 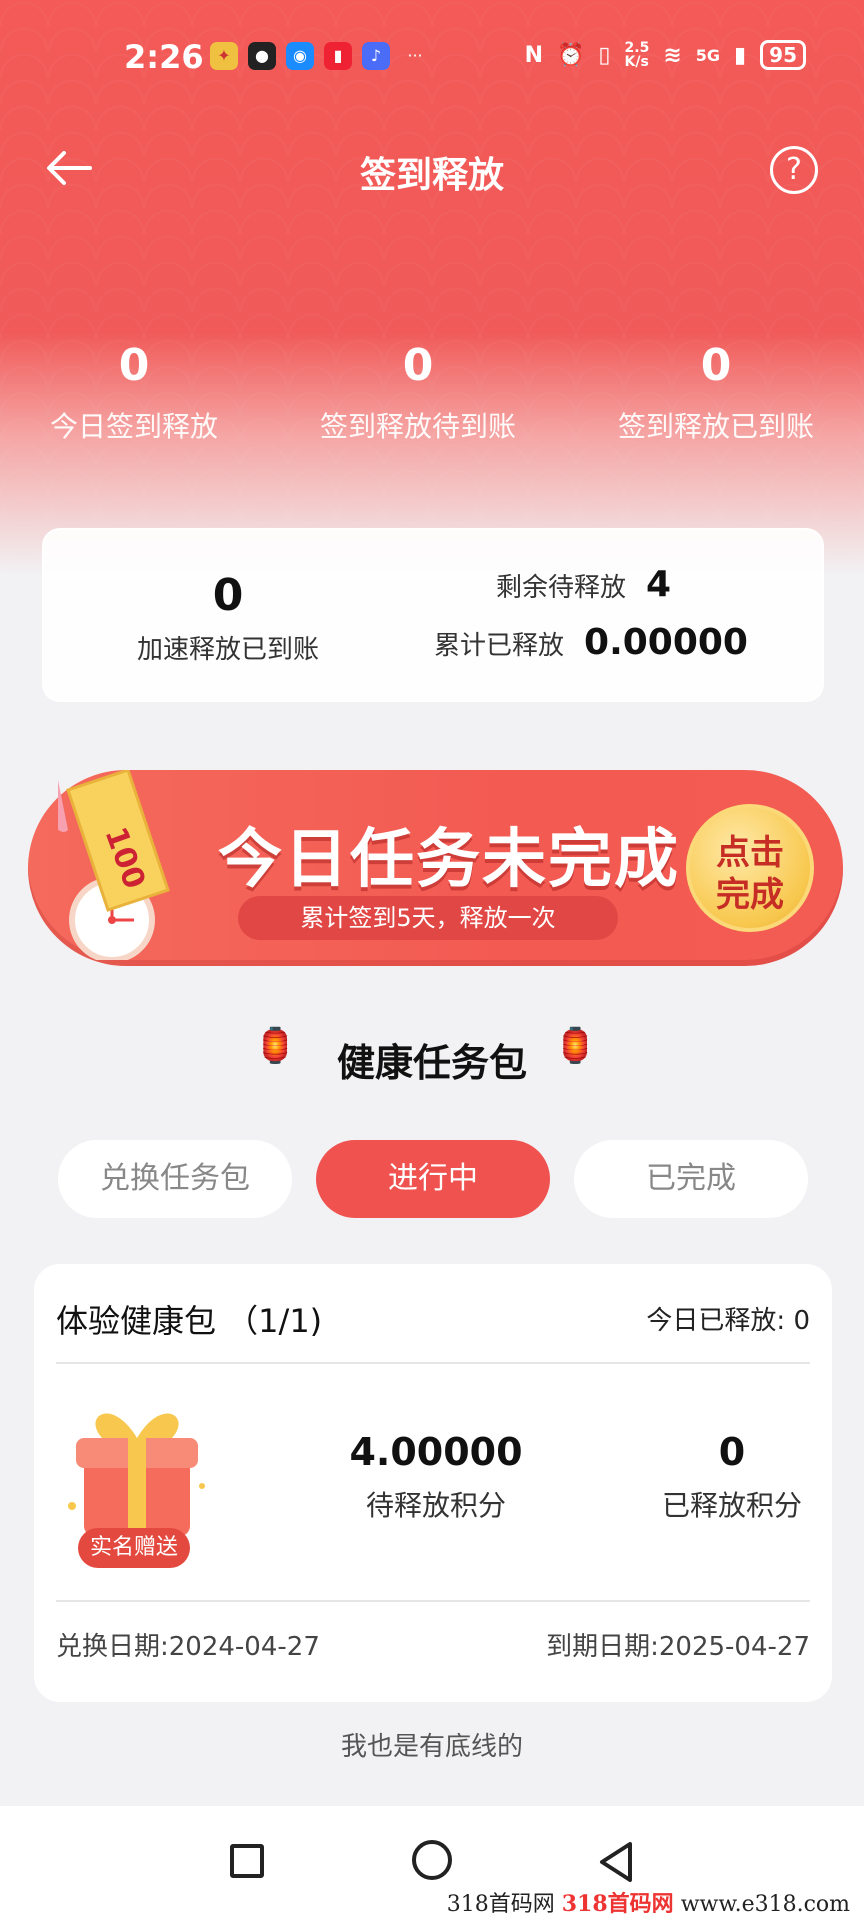 What do you see at coordinates (435, 1505) in the screenshot?
I see `pending-label: 待释放积分` at bounding box center [435, 1505].